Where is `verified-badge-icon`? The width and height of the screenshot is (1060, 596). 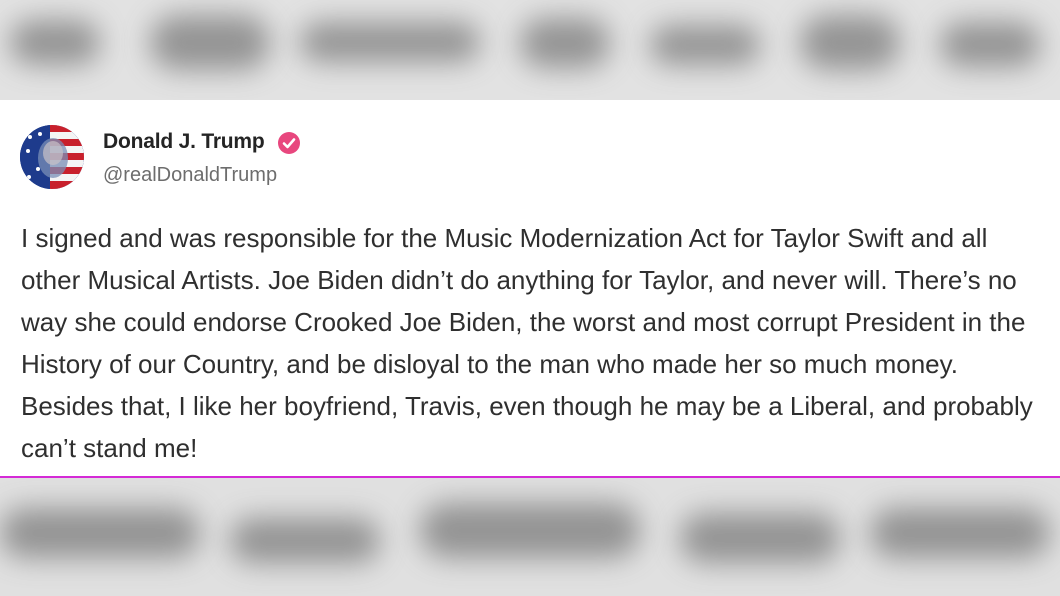
verified-badge-icon is located at coordinates (289, 143).